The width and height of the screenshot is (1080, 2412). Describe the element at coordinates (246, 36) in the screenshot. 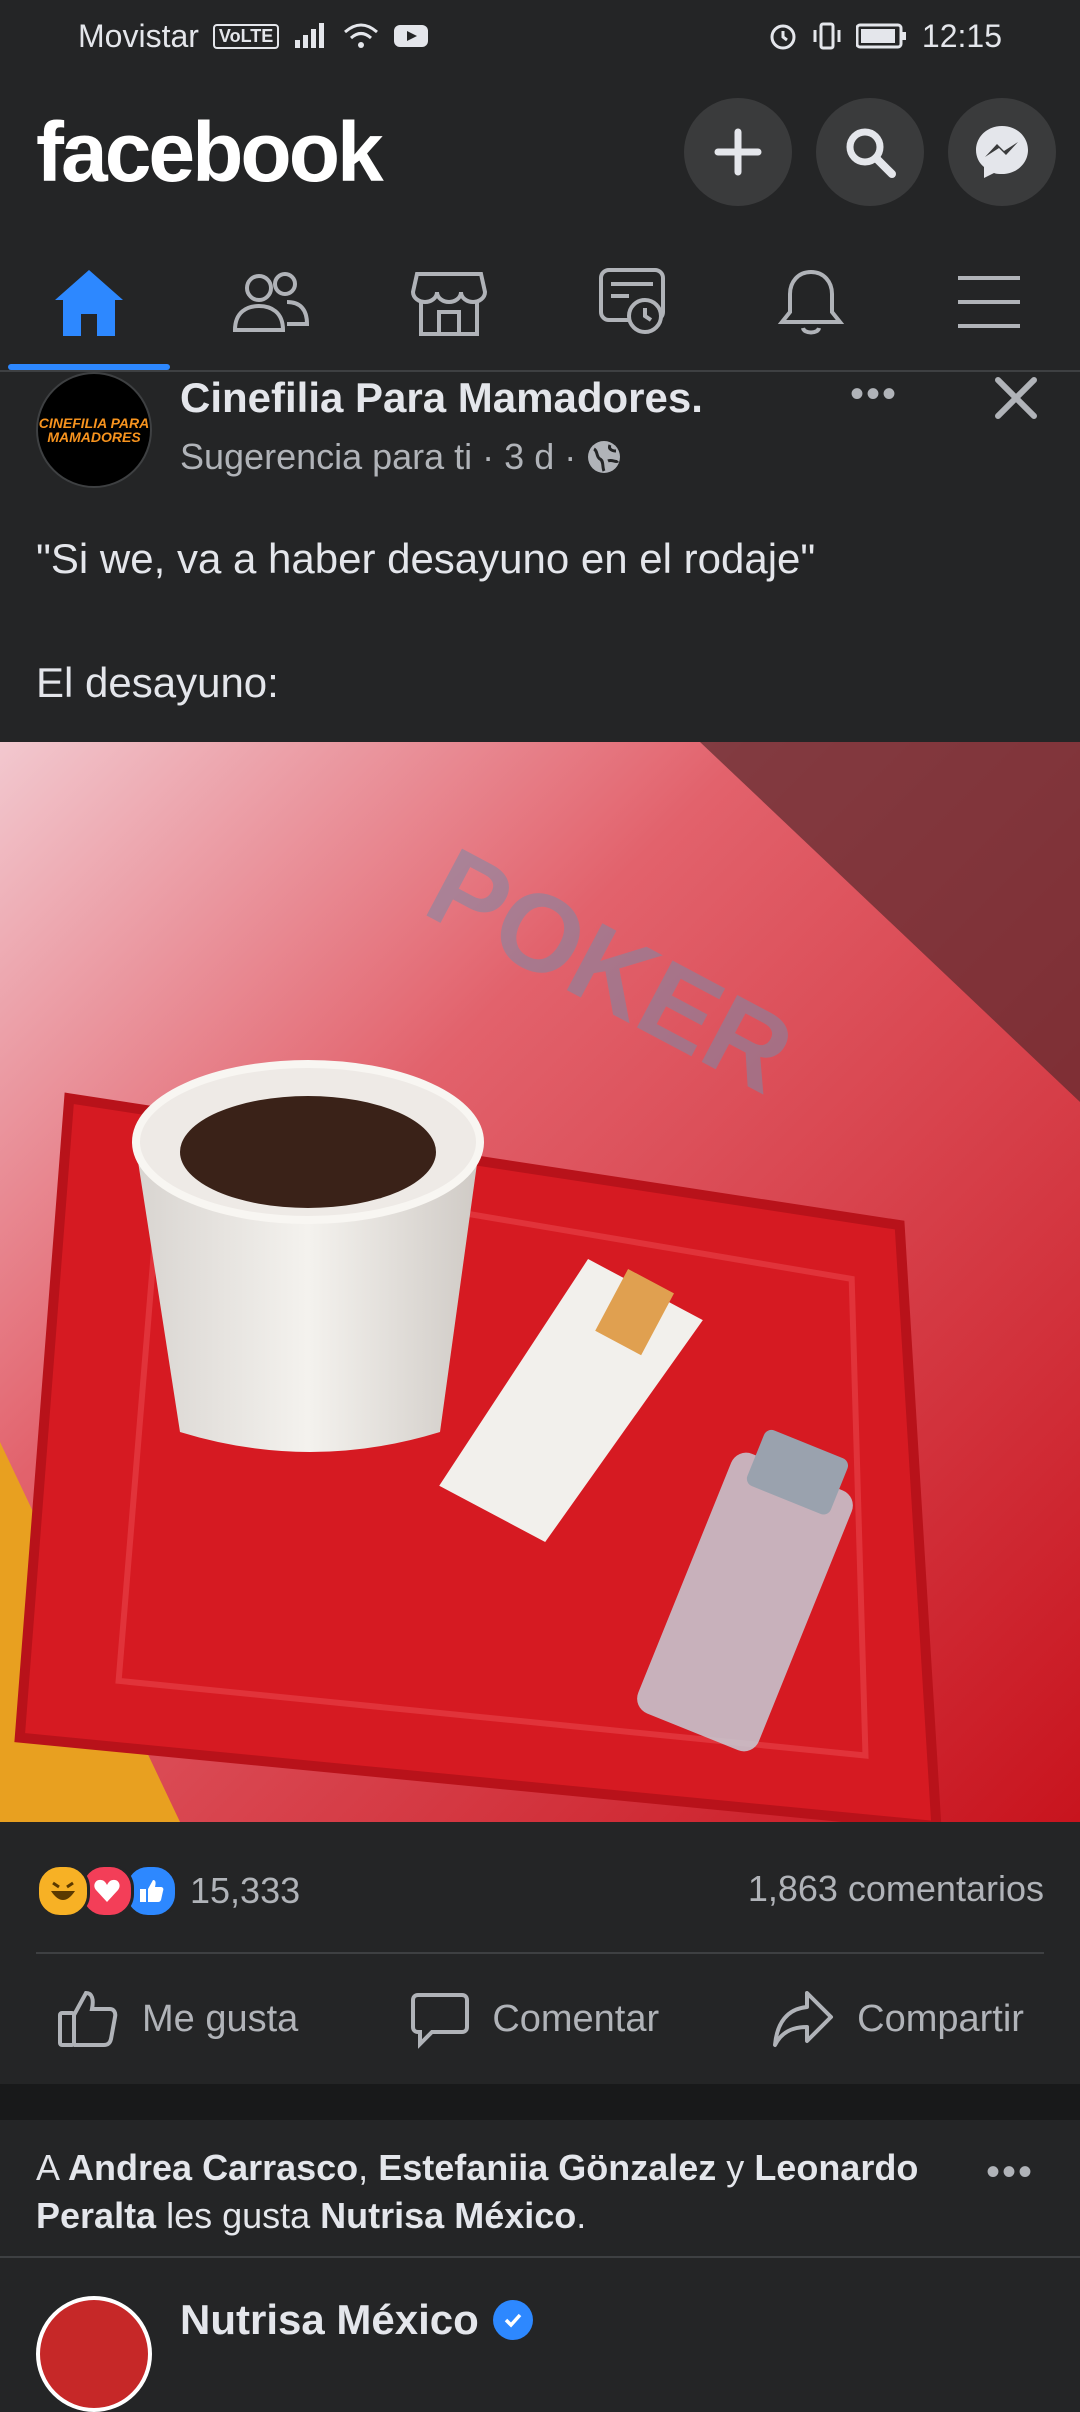

I see `volte-badge: VoLTE` at that location.